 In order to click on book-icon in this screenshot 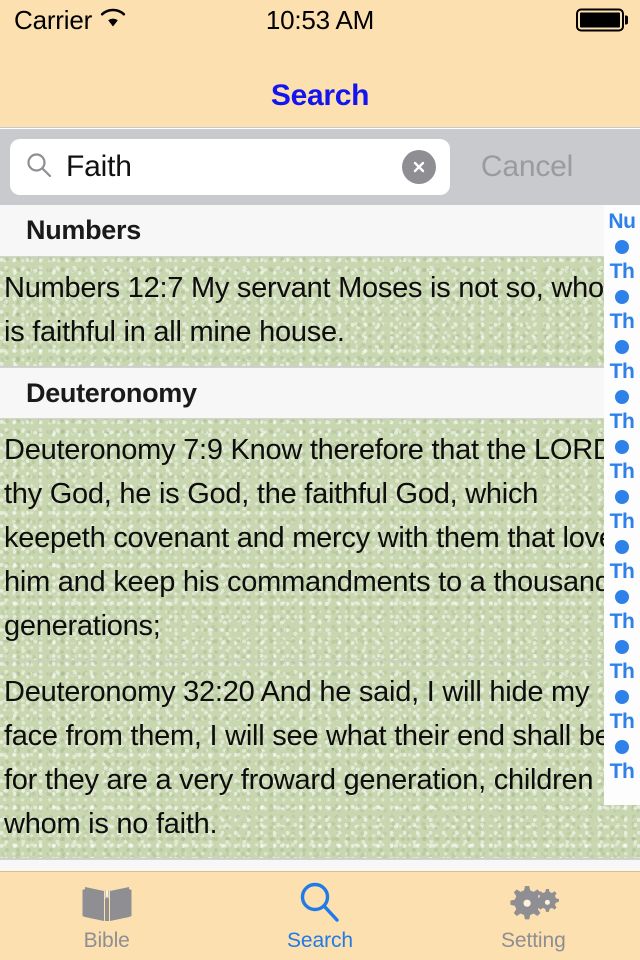, I will do `click(107, 903)`.